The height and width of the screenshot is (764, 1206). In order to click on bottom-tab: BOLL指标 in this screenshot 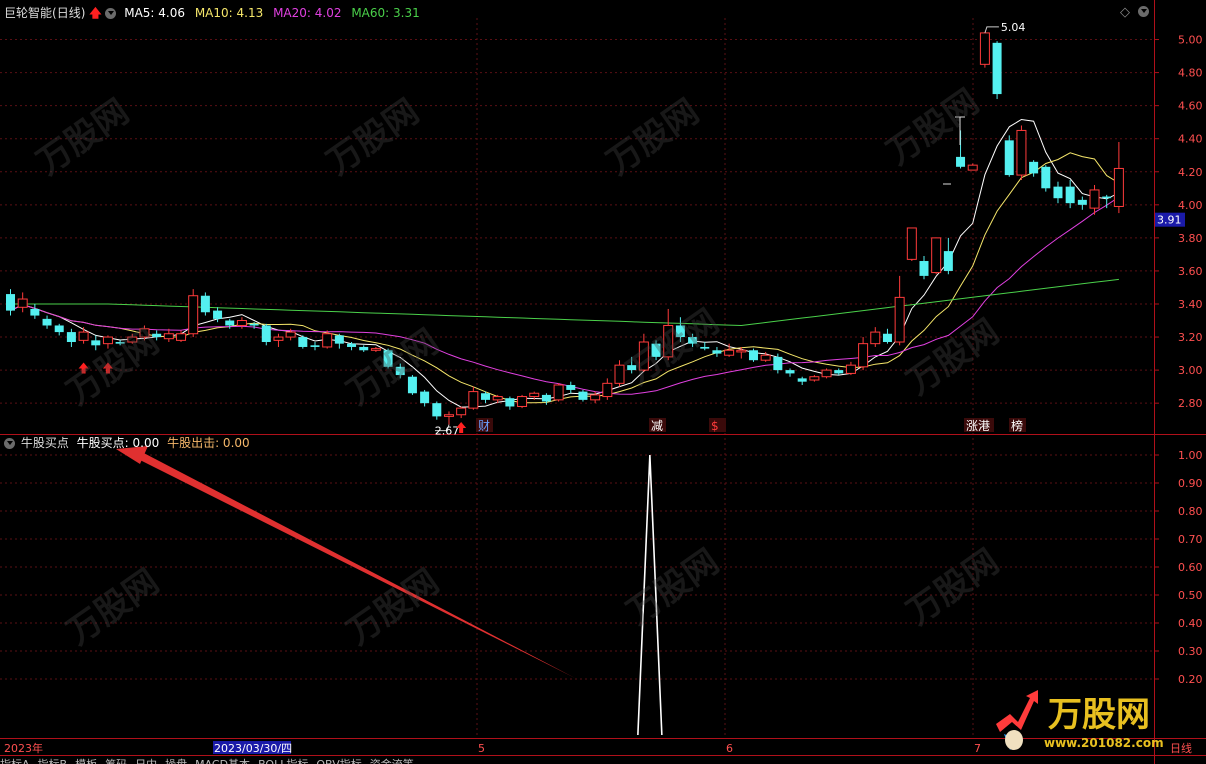, I will do `click(283, 761)`.